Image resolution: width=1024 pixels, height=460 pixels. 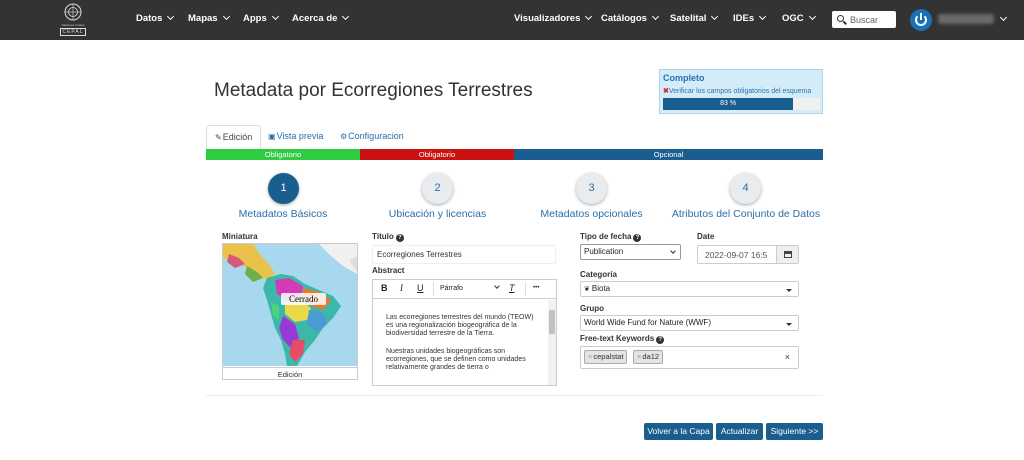 I want to click on nav-apps: Apps, so click(x=261, y=18).